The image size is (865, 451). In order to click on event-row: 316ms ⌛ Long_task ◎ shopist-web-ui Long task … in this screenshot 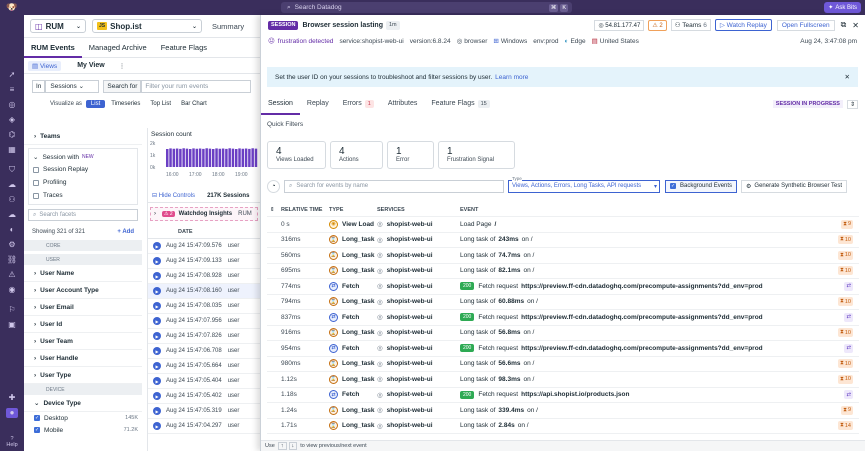, I will do `click(563, 240)`.